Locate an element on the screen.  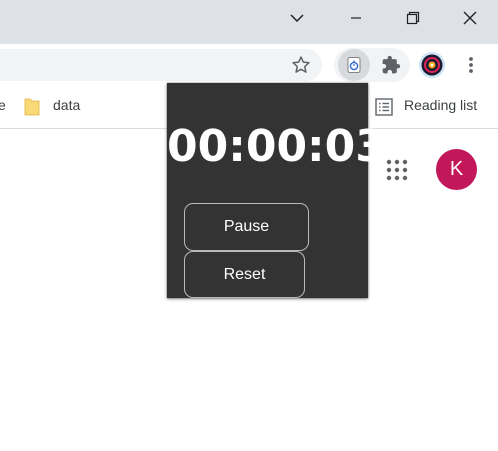
title-bar is located at coordinates (249, 22).